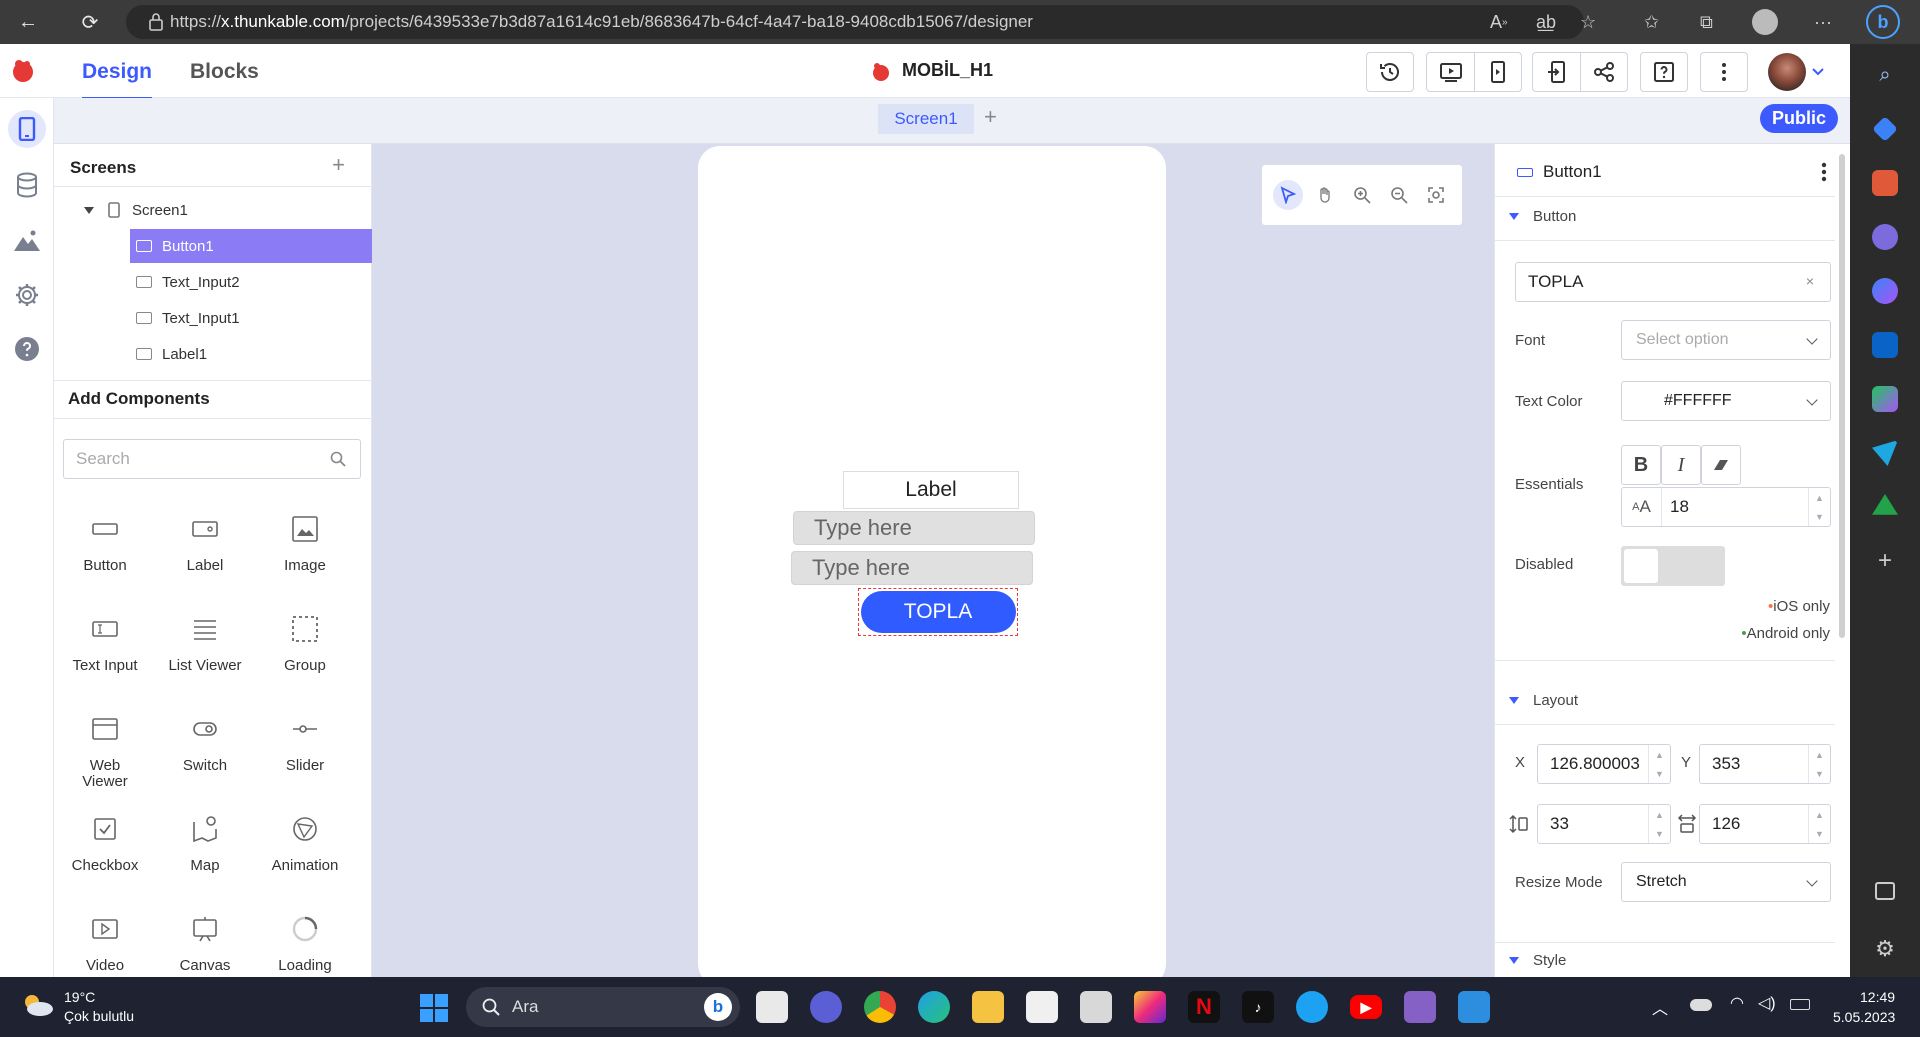 This screenshot has height=1037, width=1920. What do you see at coordinates (1819, 764) in the screenshot?
I see `y-stepper: ▲ ▼` at bounding box center [1819, 764].